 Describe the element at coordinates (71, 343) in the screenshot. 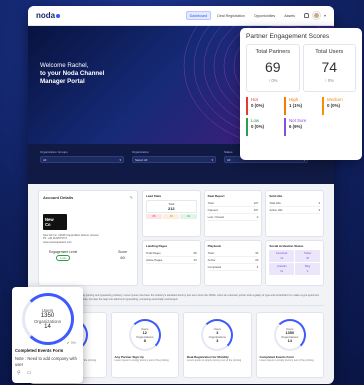

I see `completion-percent: ✔ 0%` at that location.